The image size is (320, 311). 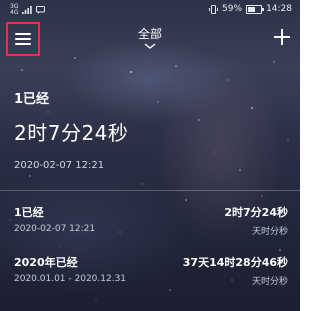 What do you see at coordinates (55, 229) in the screenshot?
I see `event-date: 2020-02-07 12:21` at bounding box center [55, 229].